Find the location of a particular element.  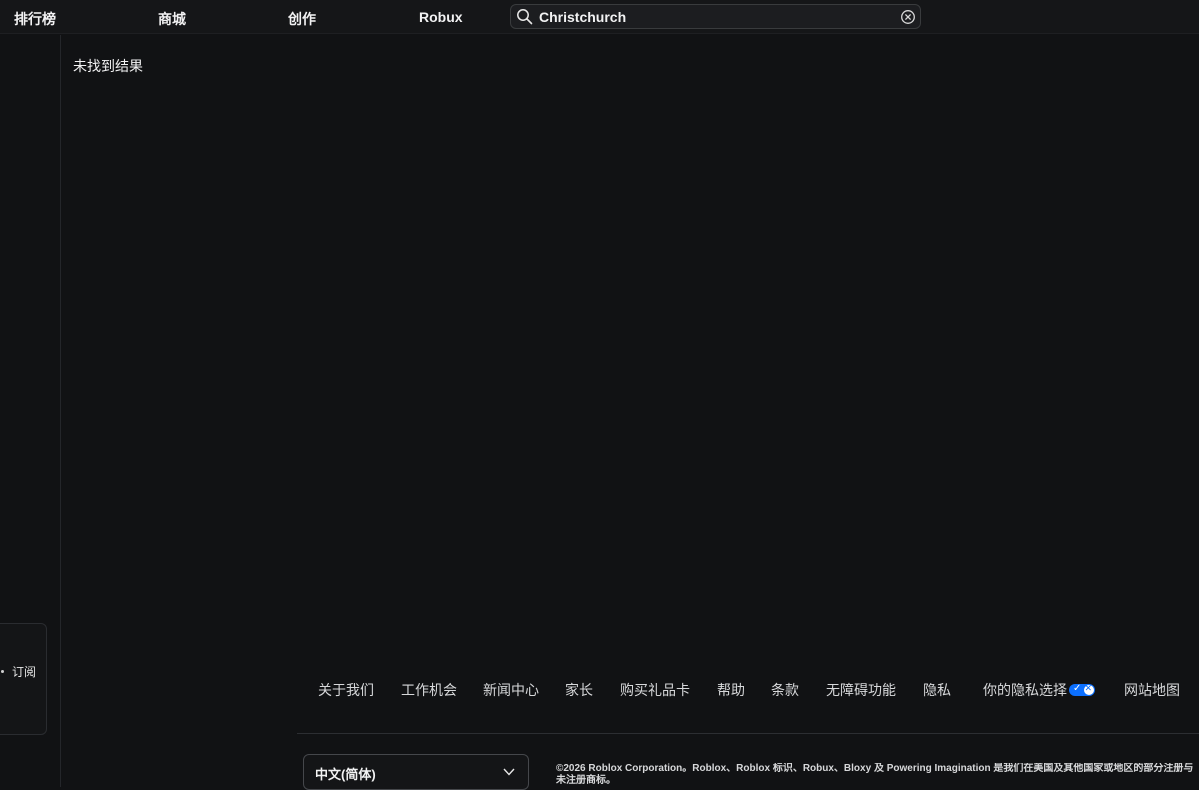

privacy-choices-label: 你的隐私选择 is located at coordinates (1025, 690).